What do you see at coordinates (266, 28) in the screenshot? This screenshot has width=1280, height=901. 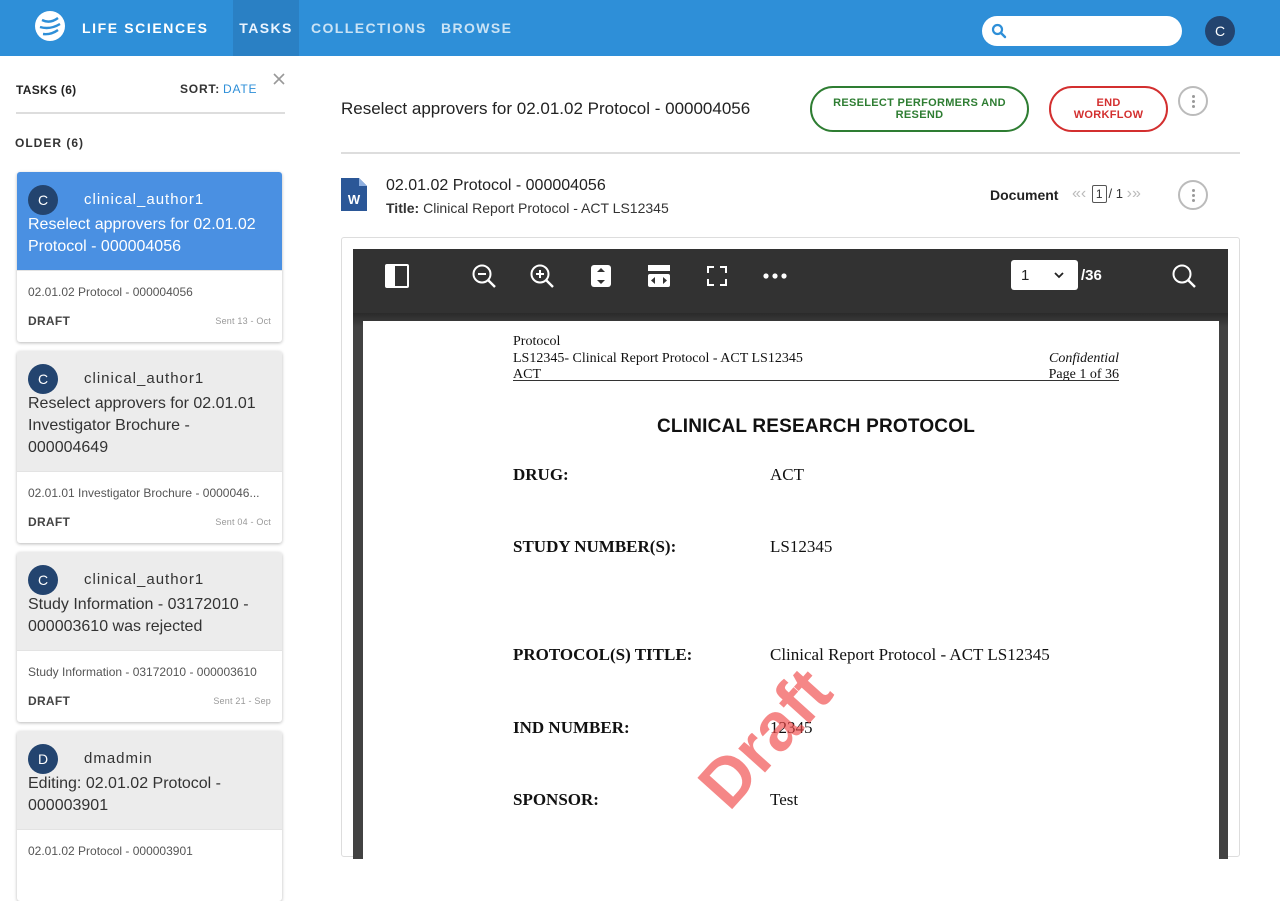 I see `tab-tasks: TASKS` at bounding box center [266, 28].